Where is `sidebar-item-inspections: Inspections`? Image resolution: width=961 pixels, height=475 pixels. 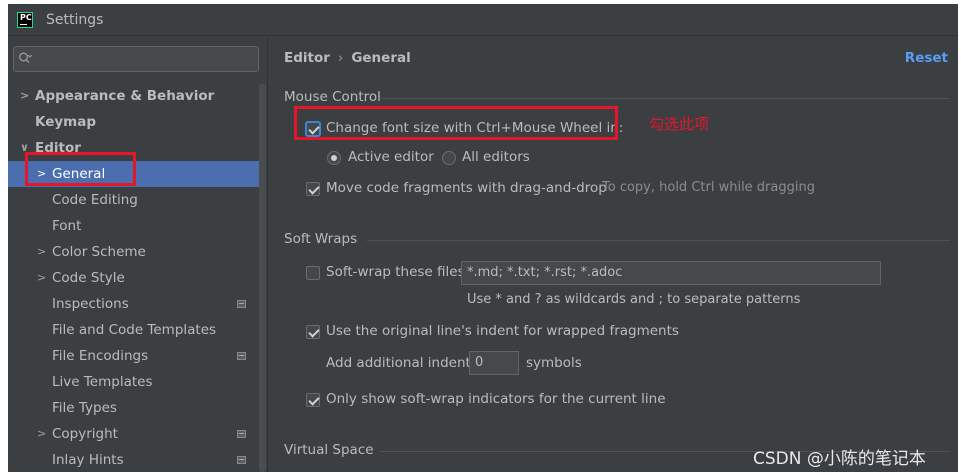
sidebar-item-inspections: Inspections is located at coordinates (133, 304).